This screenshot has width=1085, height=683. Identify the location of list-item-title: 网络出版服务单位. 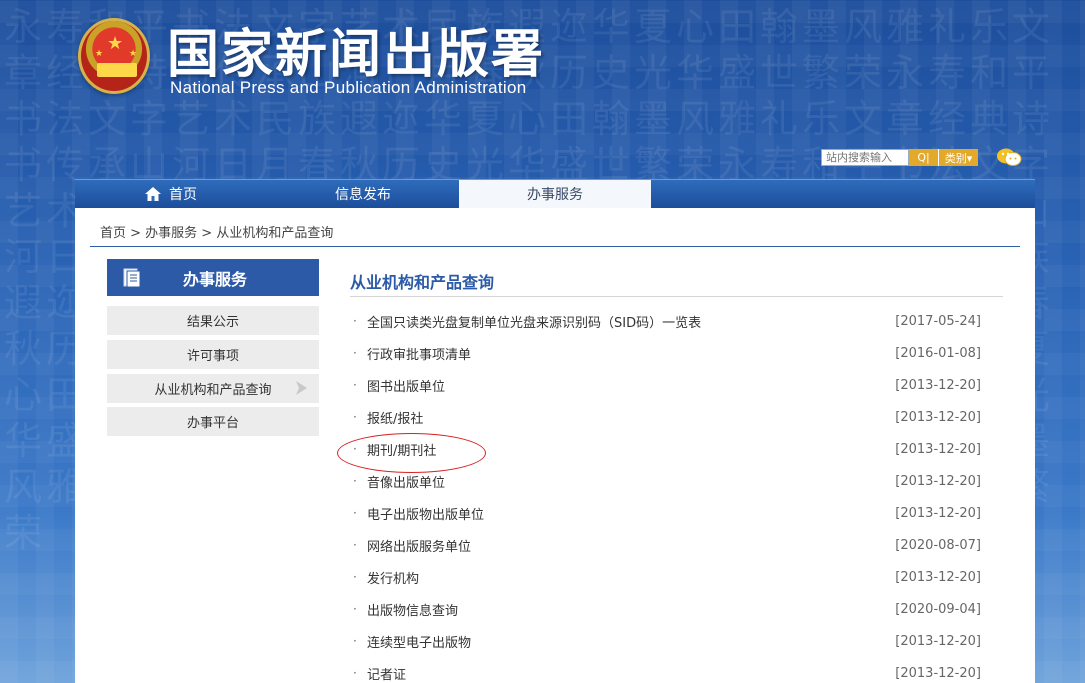
(419, 547).